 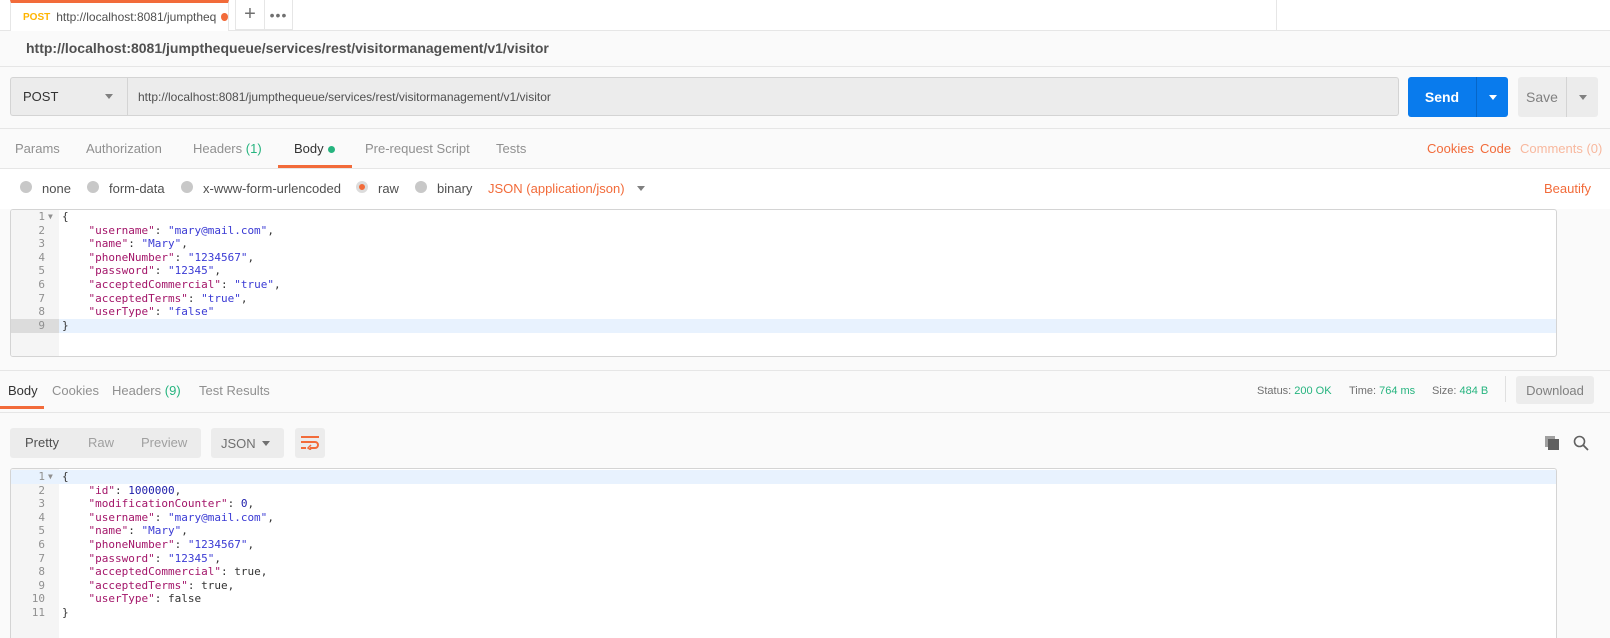 I want to click on plus-icon: +, so click(x=250, y=14).